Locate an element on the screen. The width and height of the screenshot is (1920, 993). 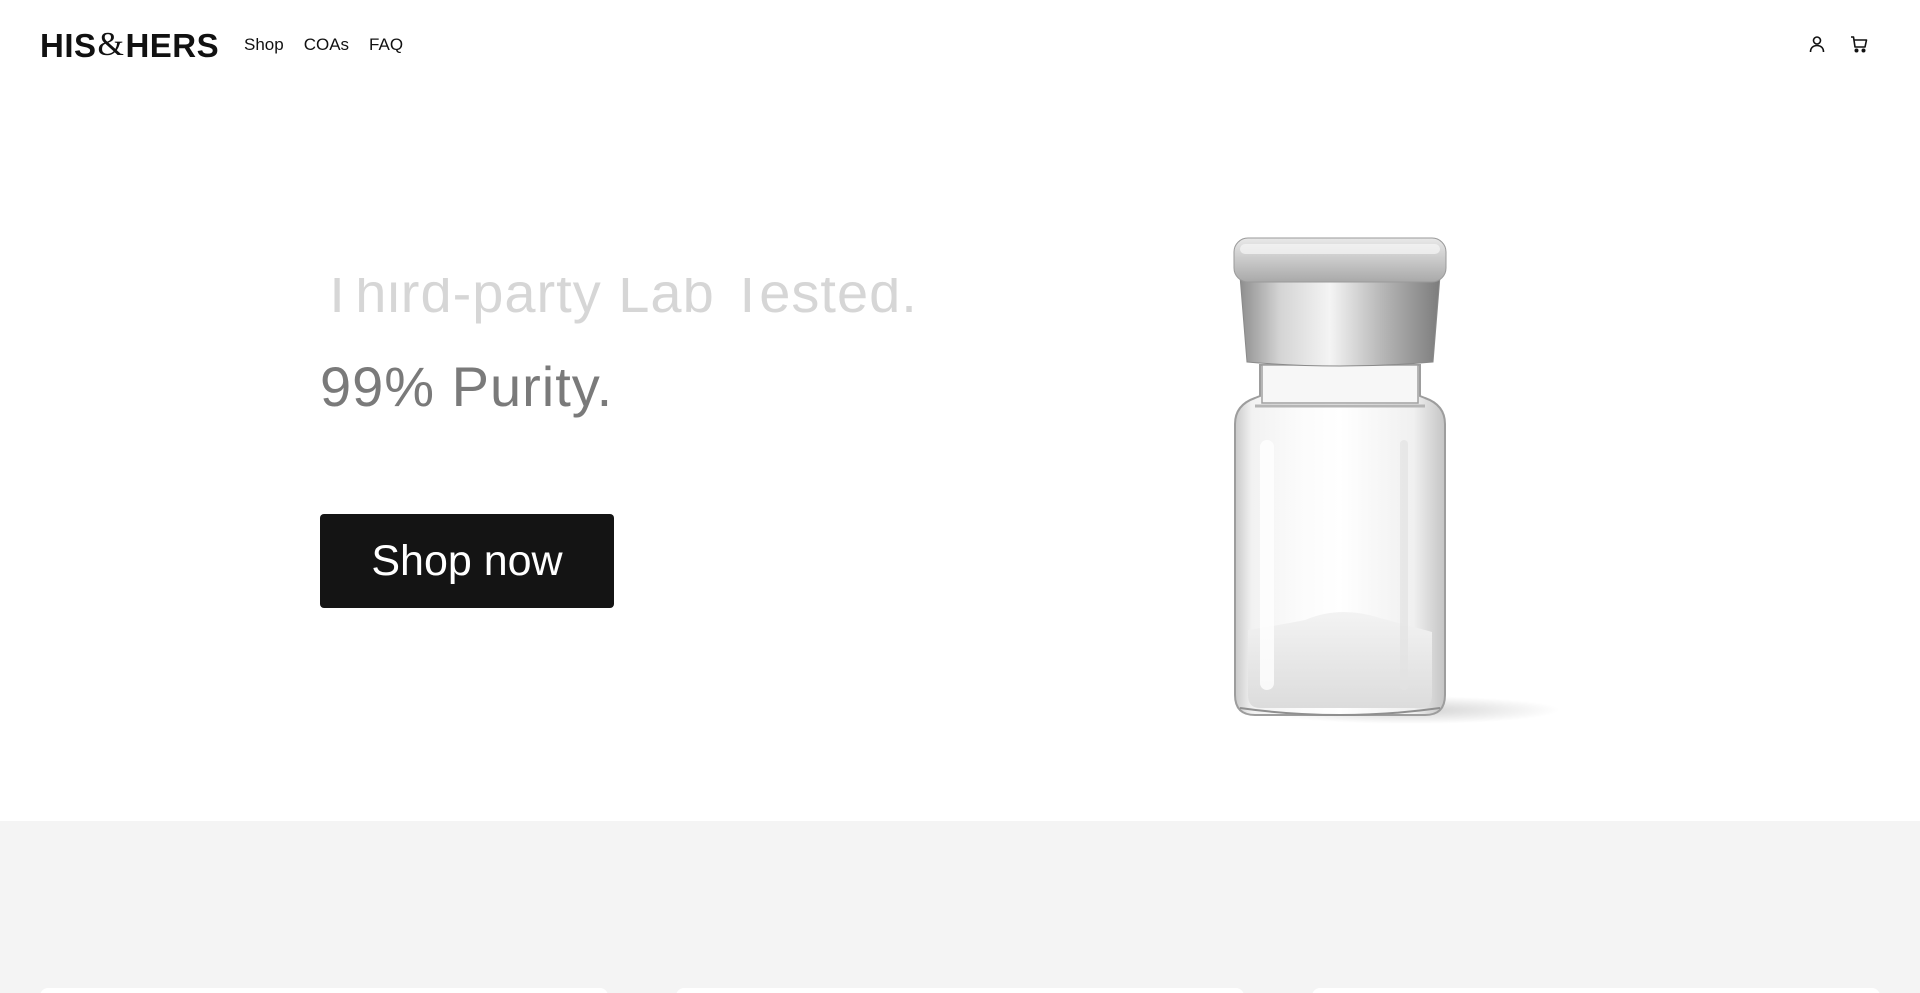
hero-headline: 99% Purity. is located at coordinates (467, 386).